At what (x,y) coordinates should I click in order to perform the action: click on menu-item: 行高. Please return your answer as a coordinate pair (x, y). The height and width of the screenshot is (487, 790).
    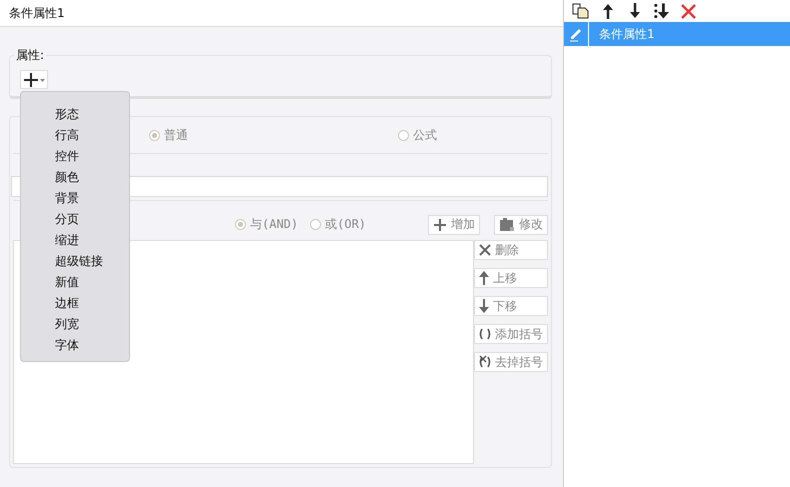
    Looking at the image, I should click on (75, 135).